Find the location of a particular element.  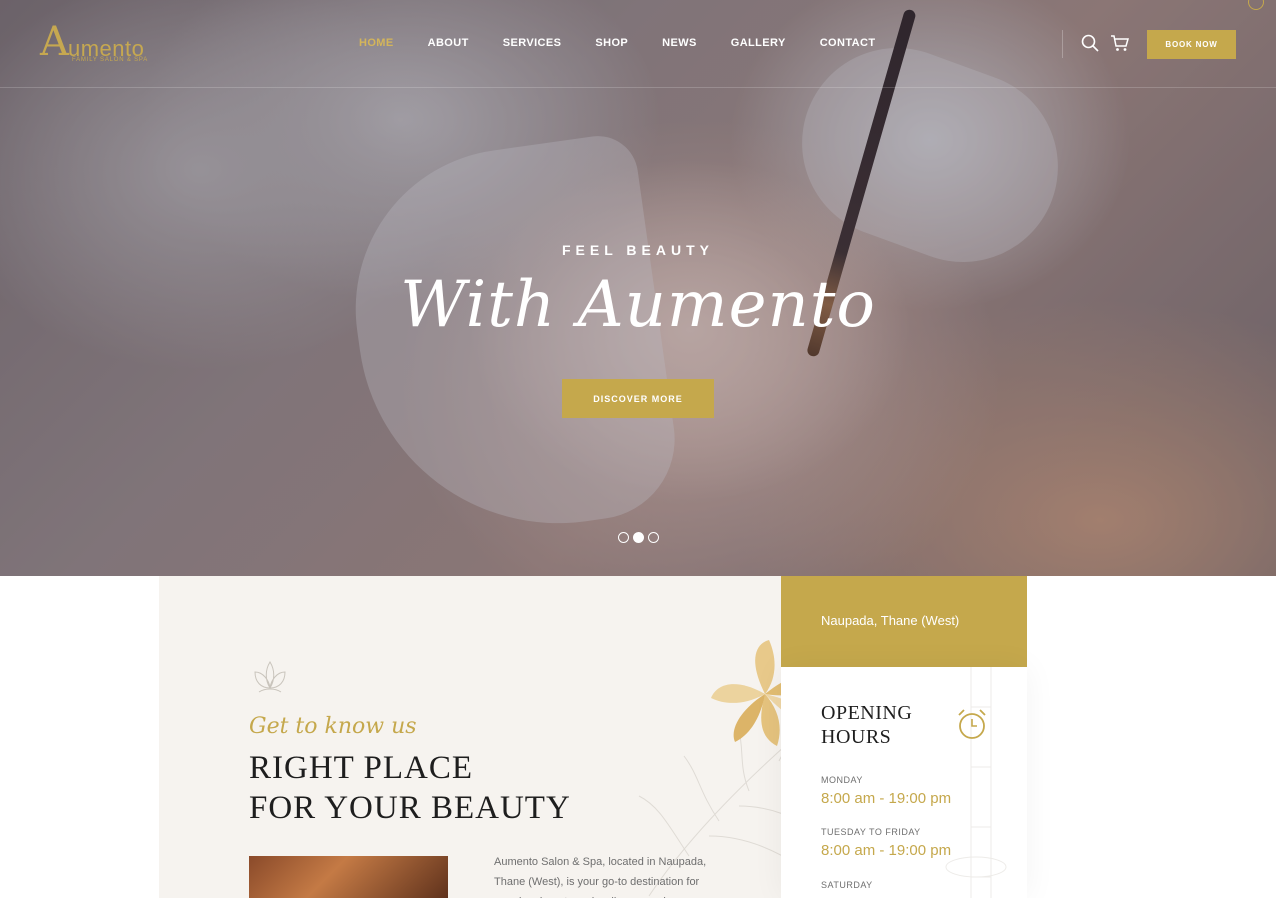

logo-tagline: FAMILY SALON & SPA is located at coordinates (110, 60).